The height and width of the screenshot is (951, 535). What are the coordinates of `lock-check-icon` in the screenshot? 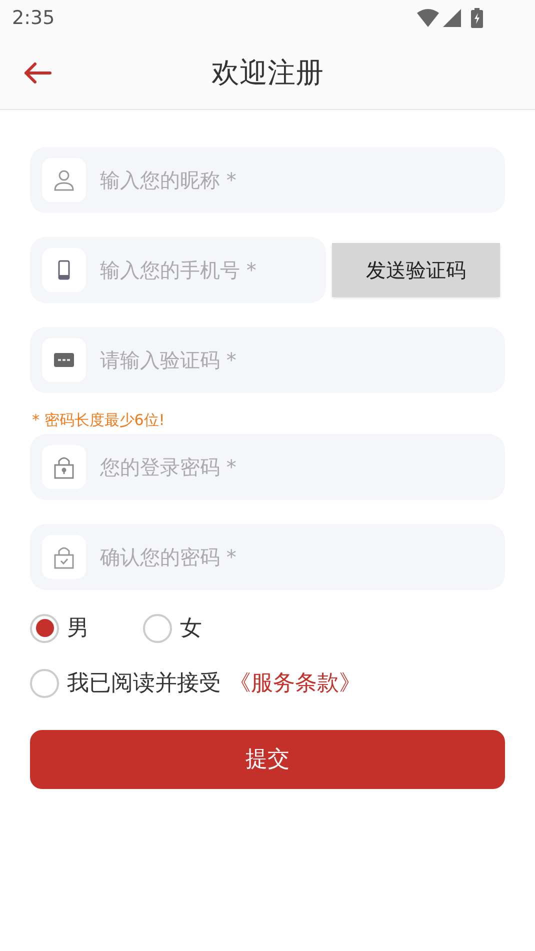 It's located at (64, 556).